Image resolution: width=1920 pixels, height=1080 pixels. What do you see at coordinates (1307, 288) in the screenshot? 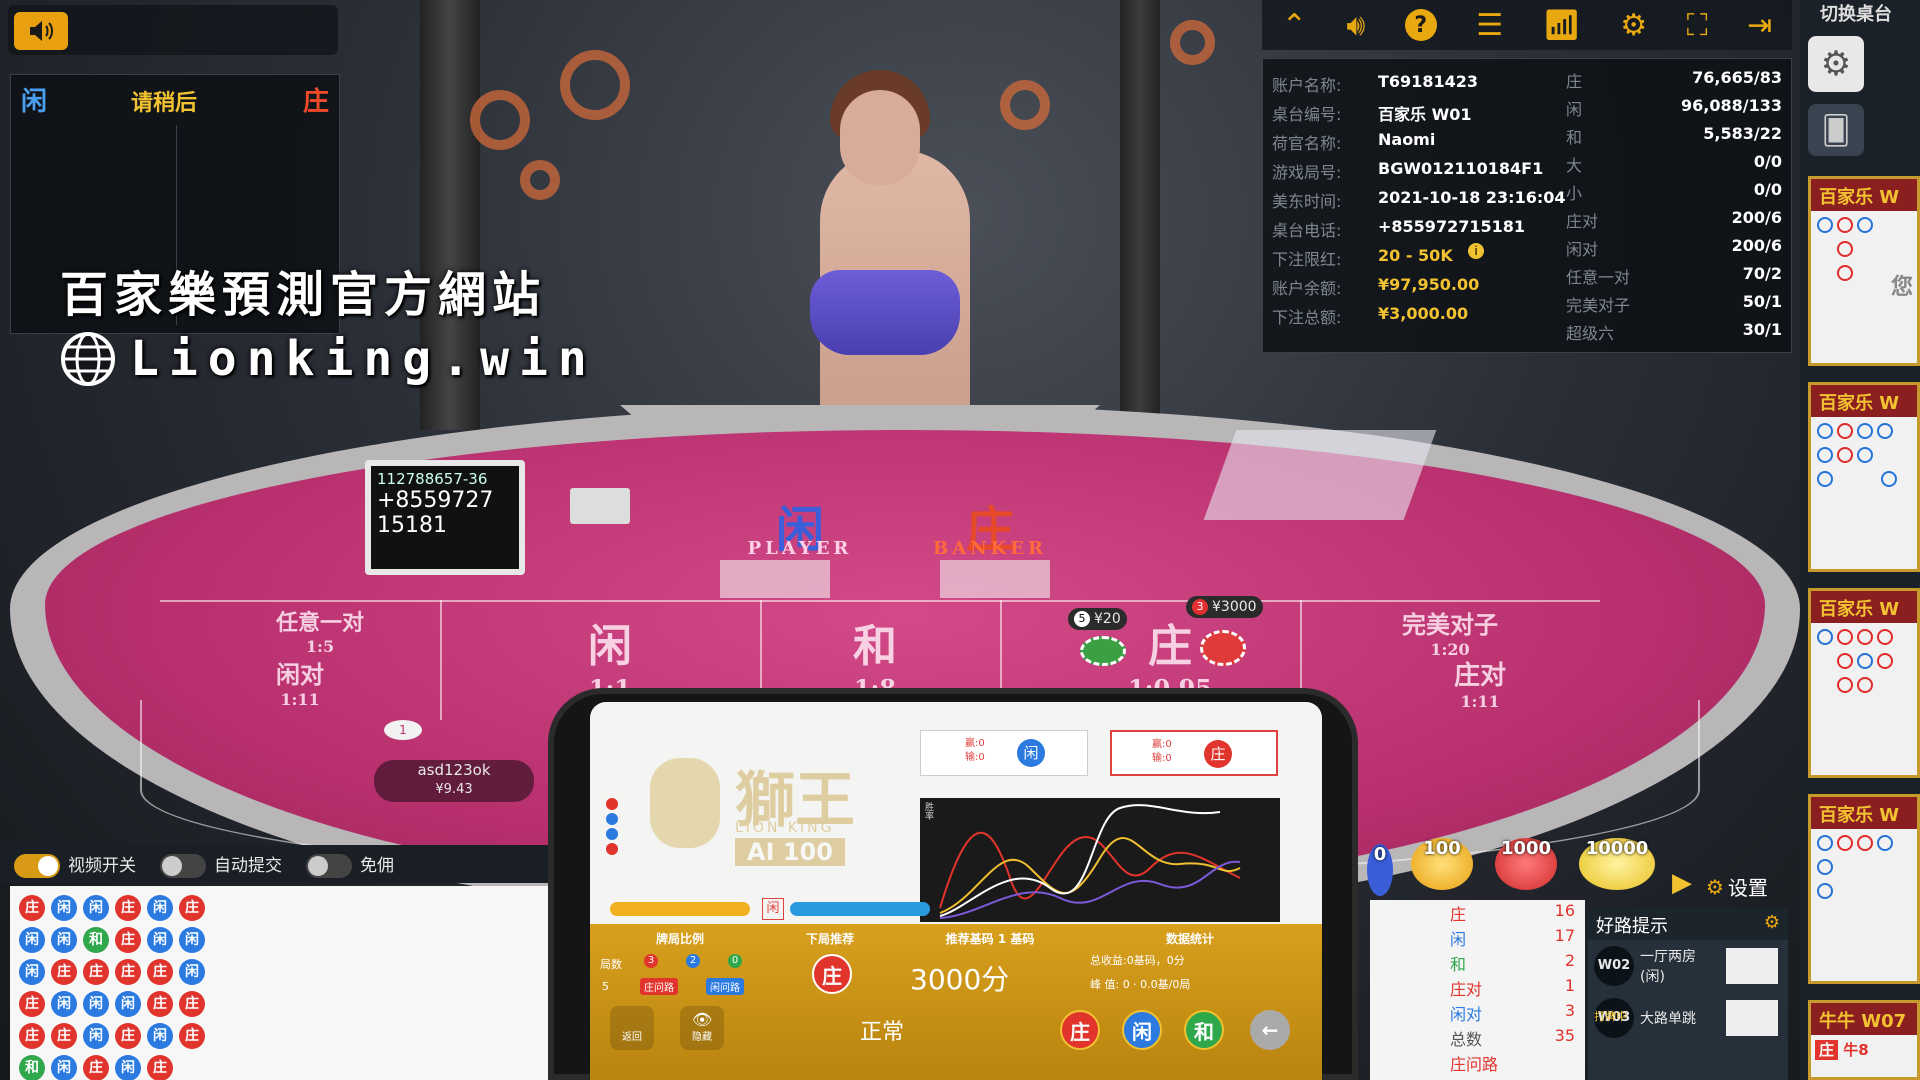
I see `info-label: 账户余额:` at bounding box center [1307, 288].